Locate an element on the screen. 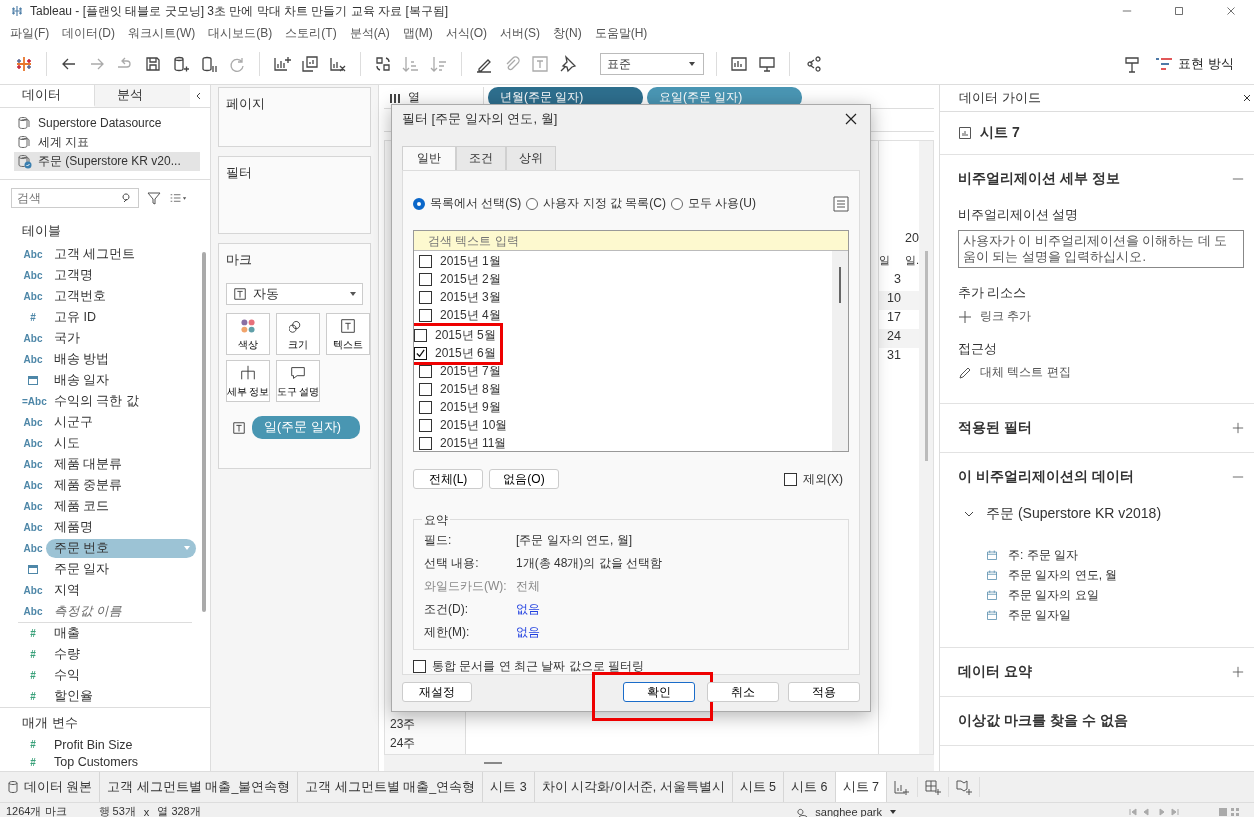  pause-data-icon is located at coordinates (209, 64).